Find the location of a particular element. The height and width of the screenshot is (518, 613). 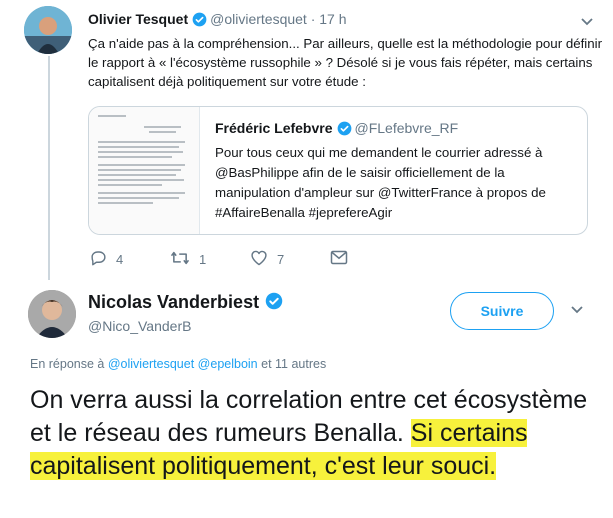

tweet-time: · 17 h is located at coordinates (329, 19).